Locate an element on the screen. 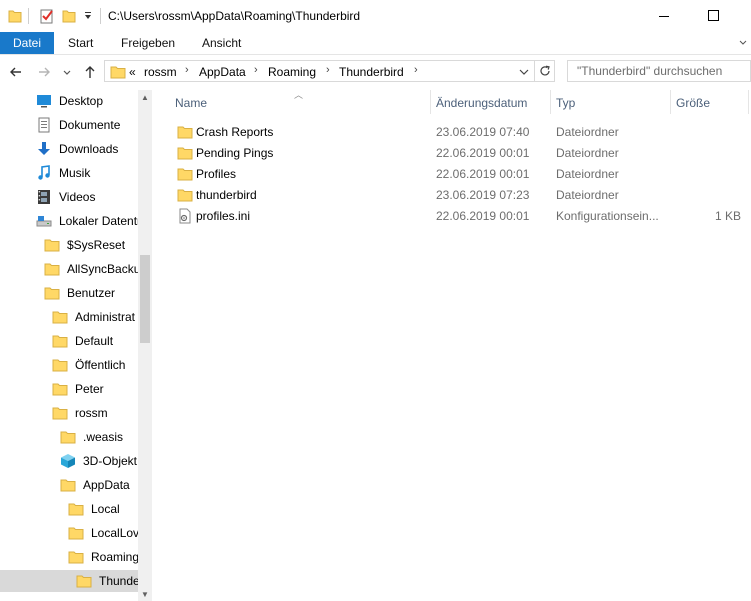 Image resolution: width=751 pixels, height=601 pixels. breadcrumb-overflow: « is located at coordinates (132, 72).